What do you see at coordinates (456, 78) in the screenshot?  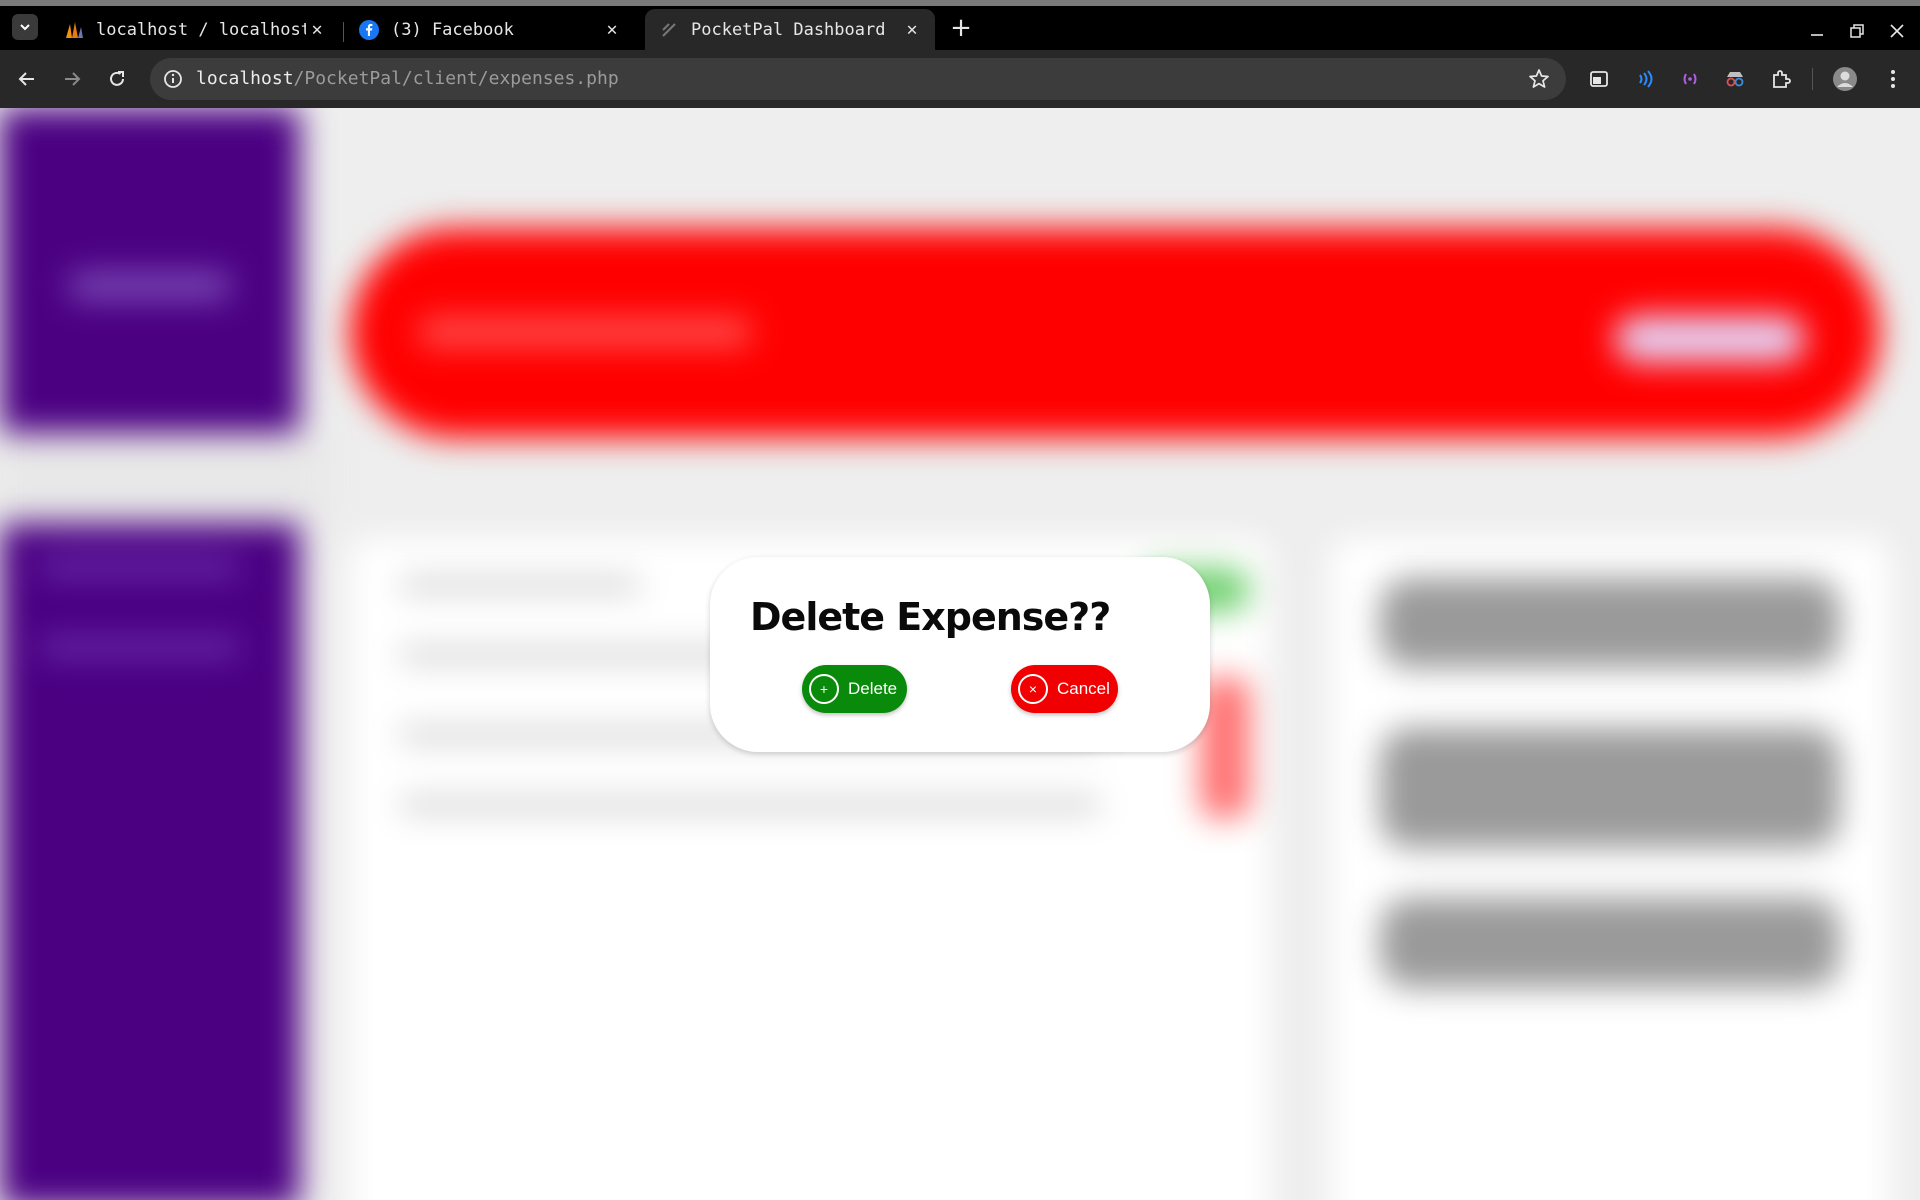 I see `url-path: /PocketPal/client/expenses.php` at bounding box center [456, 78].